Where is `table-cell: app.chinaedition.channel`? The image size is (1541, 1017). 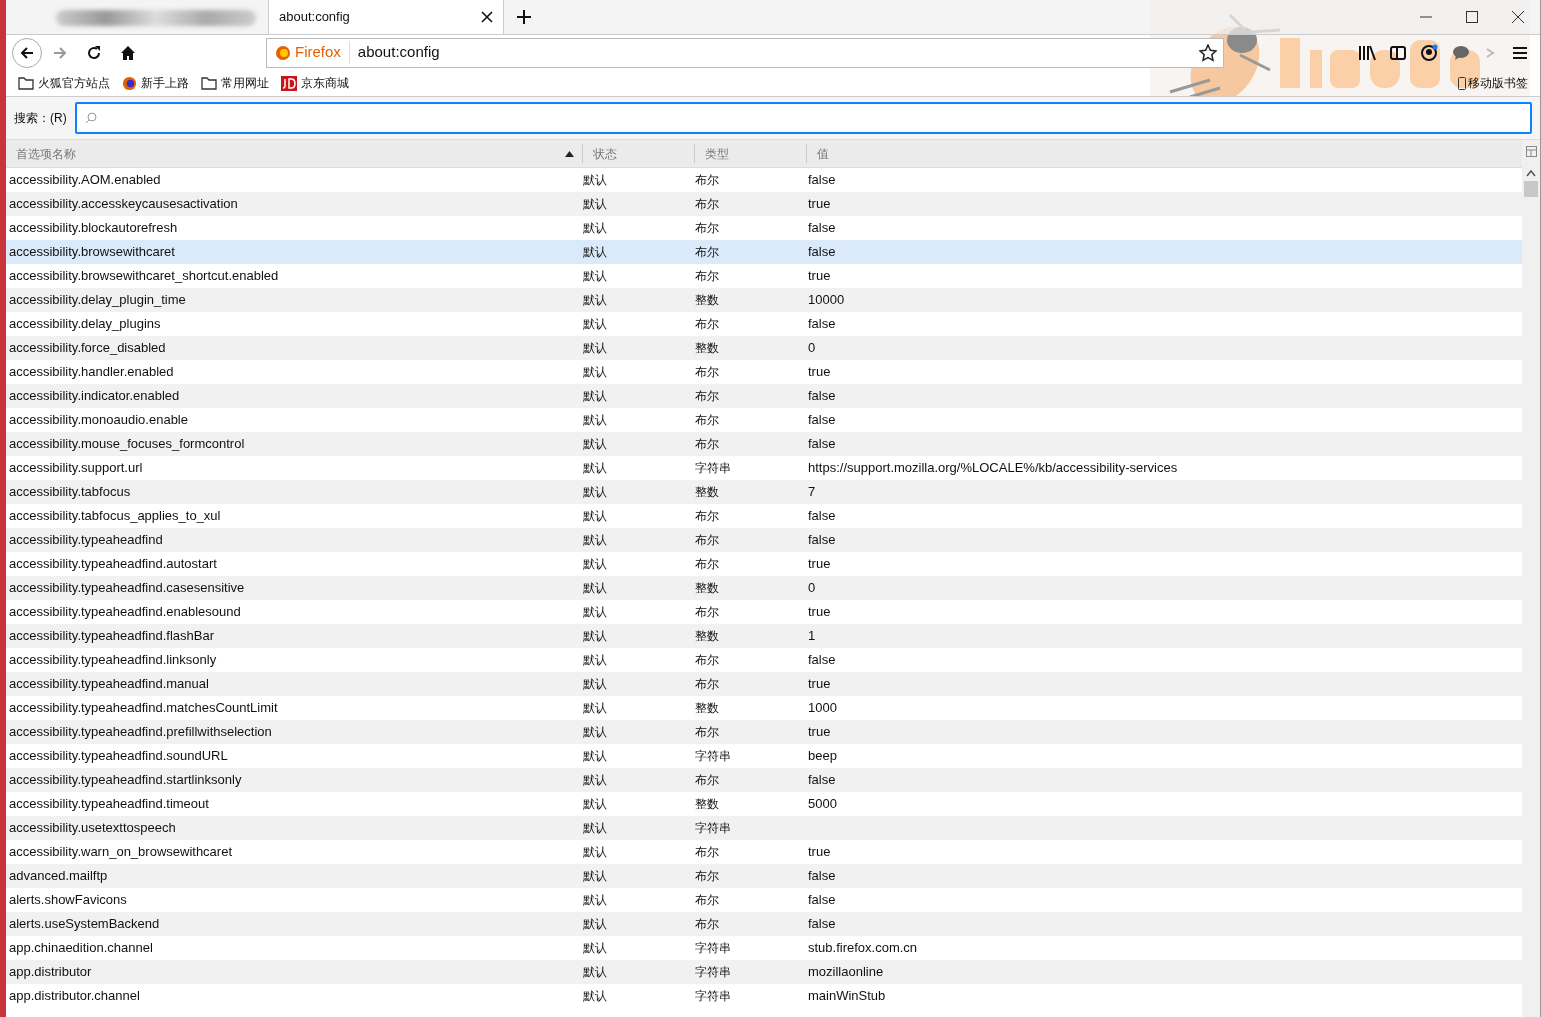
table-cell: app.chinaedition.channel is located at coordinates (81, 948).